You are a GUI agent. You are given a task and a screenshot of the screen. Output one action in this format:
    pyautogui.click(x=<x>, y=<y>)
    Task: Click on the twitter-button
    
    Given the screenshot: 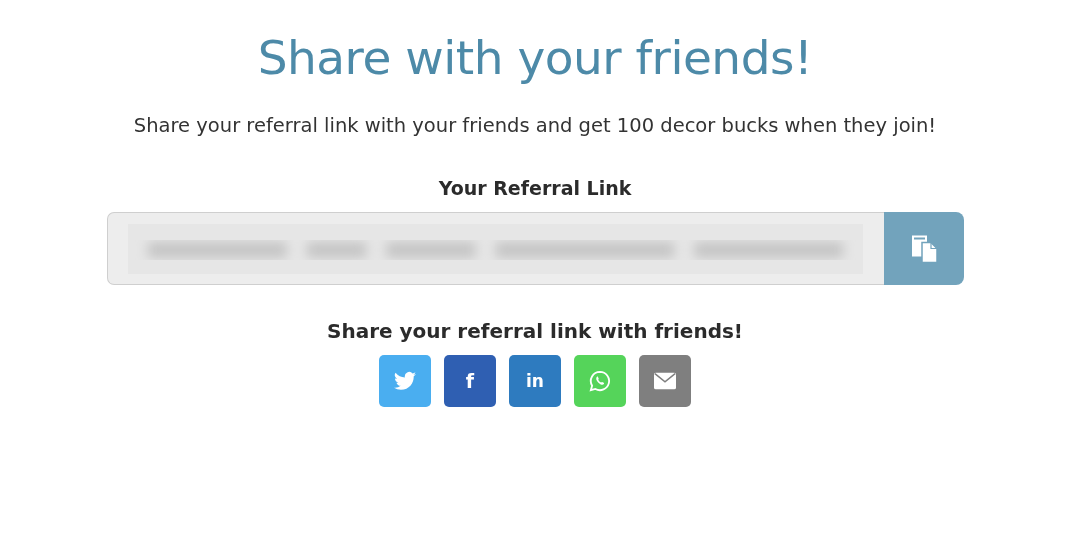 What is the action you would take?
    pyautogui.click(x=405, y=381)
    